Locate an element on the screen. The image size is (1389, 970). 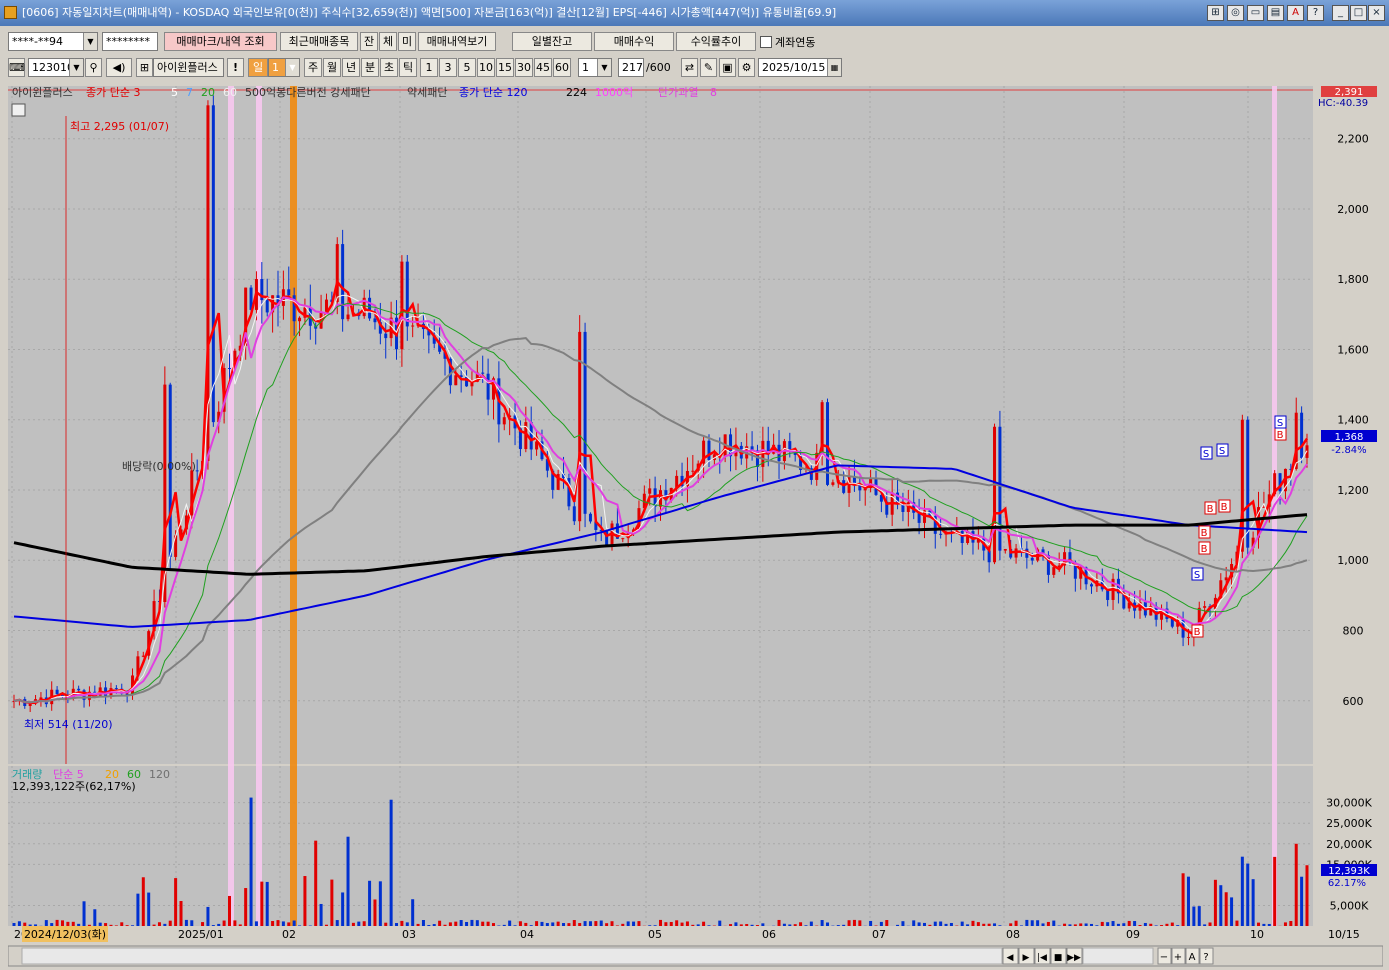
daily-balance-button: 일별잔고 is located at coordinates (552, 41).